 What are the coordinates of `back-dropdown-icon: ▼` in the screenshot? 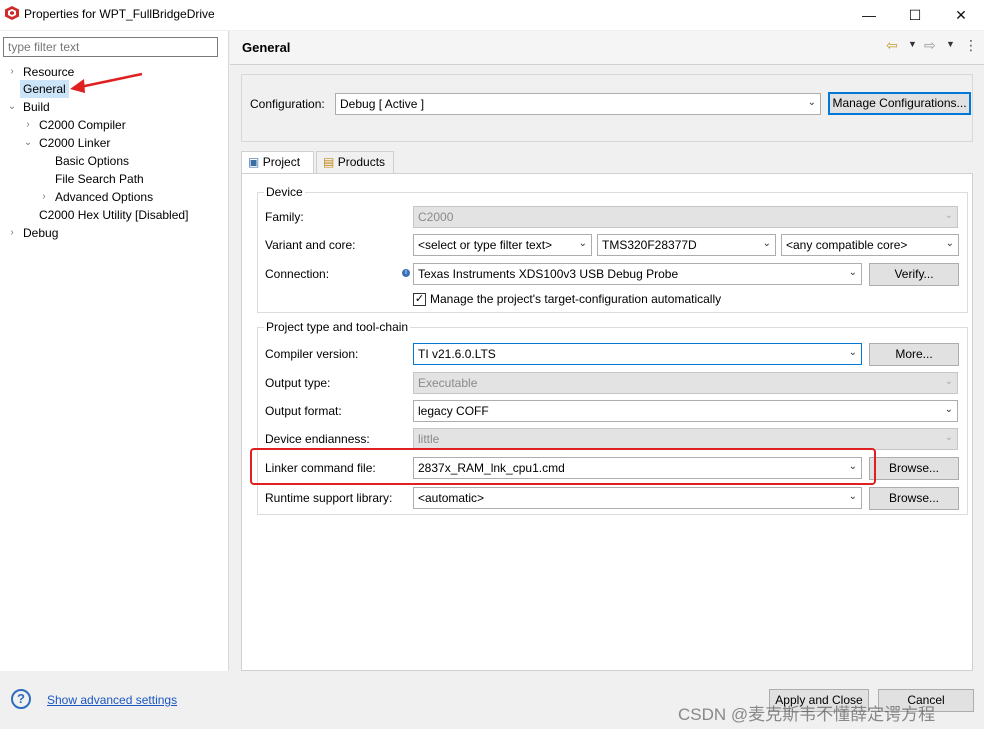 It's located at (912, 44).